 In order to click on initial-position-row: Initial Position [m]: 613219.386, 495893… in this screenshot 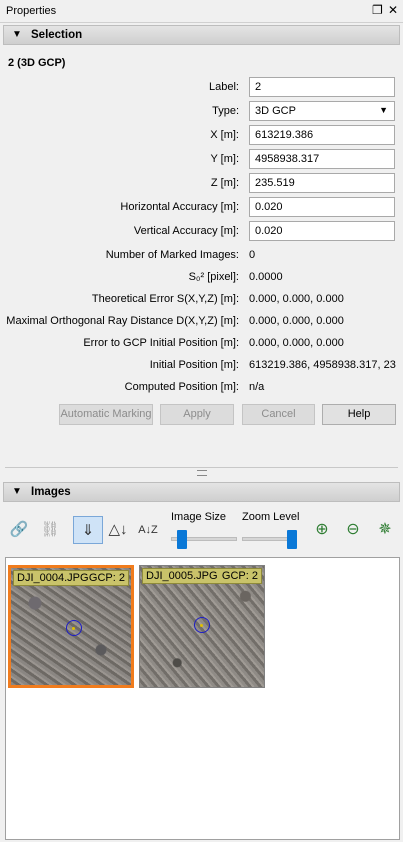, I will do `click(201, 365)`.